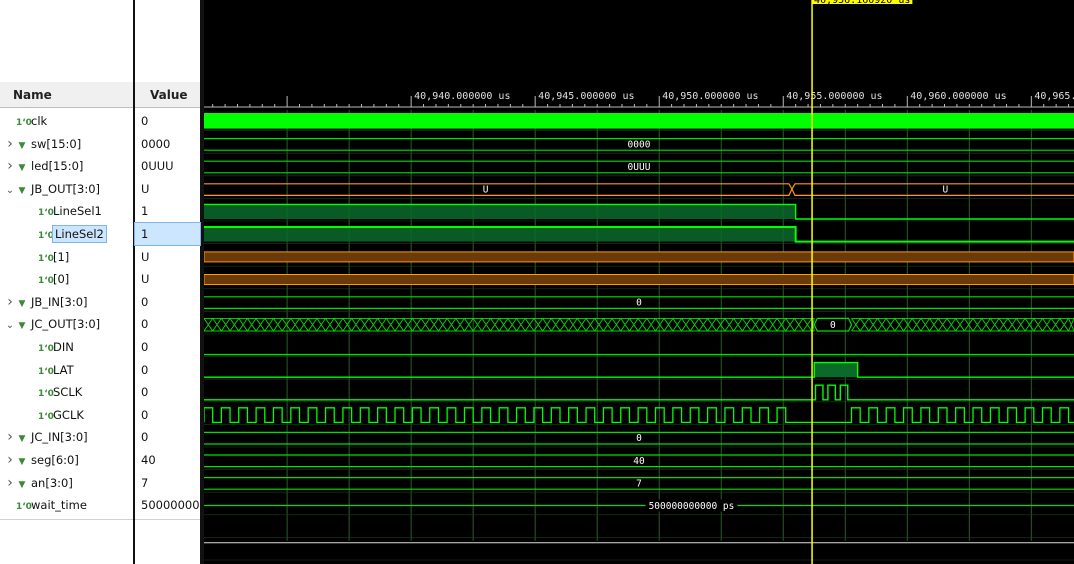 The image size is (1074, 564). What do you see at coordinates (639, 461) in the screenshot?
I see `wave-seg-label: 40` at bounding box center [639, 461].